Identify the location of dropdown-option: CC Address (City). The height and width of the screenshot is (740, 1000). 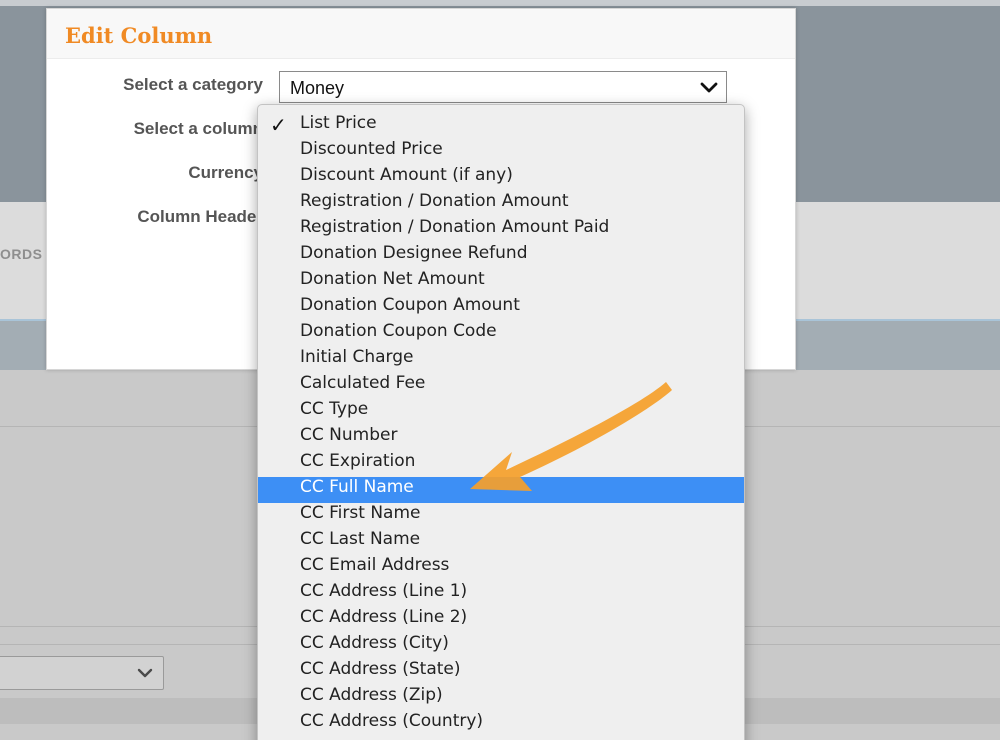
(501, 646).